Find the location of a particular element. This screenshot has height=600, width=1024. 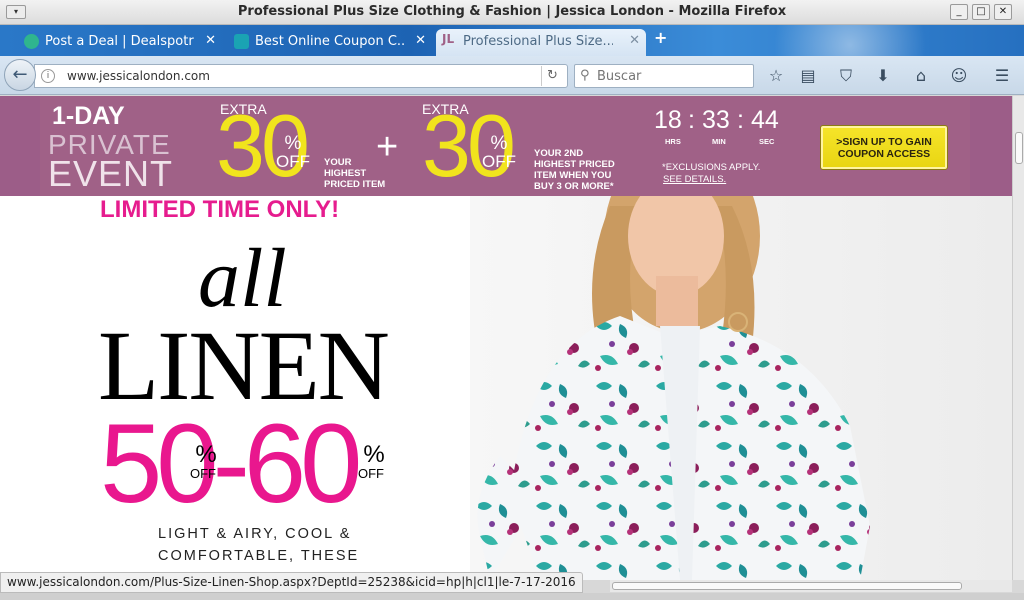

offer2-off: OFF is located at coordinates (499, 161).